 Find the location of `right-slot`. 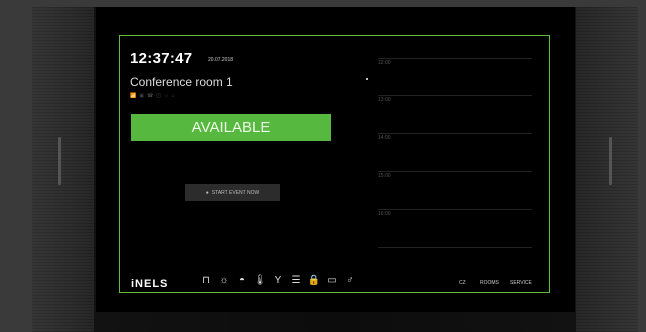

right-slot is located at coordinates (610, 161).